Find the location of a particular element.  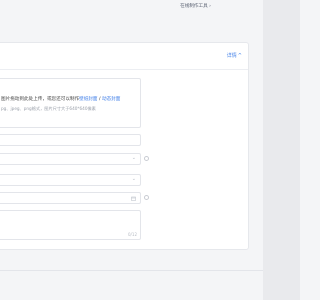

details-toggle: 详情^ is located at coordinates (234, 55).